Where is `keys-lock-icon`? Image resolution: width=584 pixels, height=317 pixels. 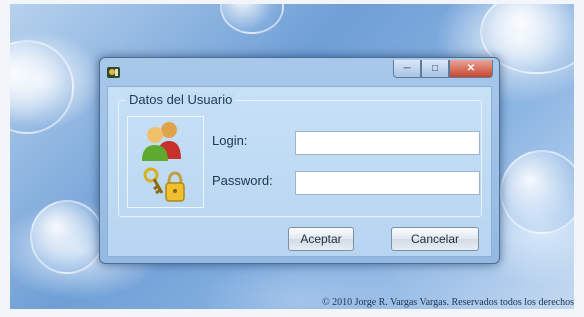 keys-lock-icon is located at coordinates (164, 184).